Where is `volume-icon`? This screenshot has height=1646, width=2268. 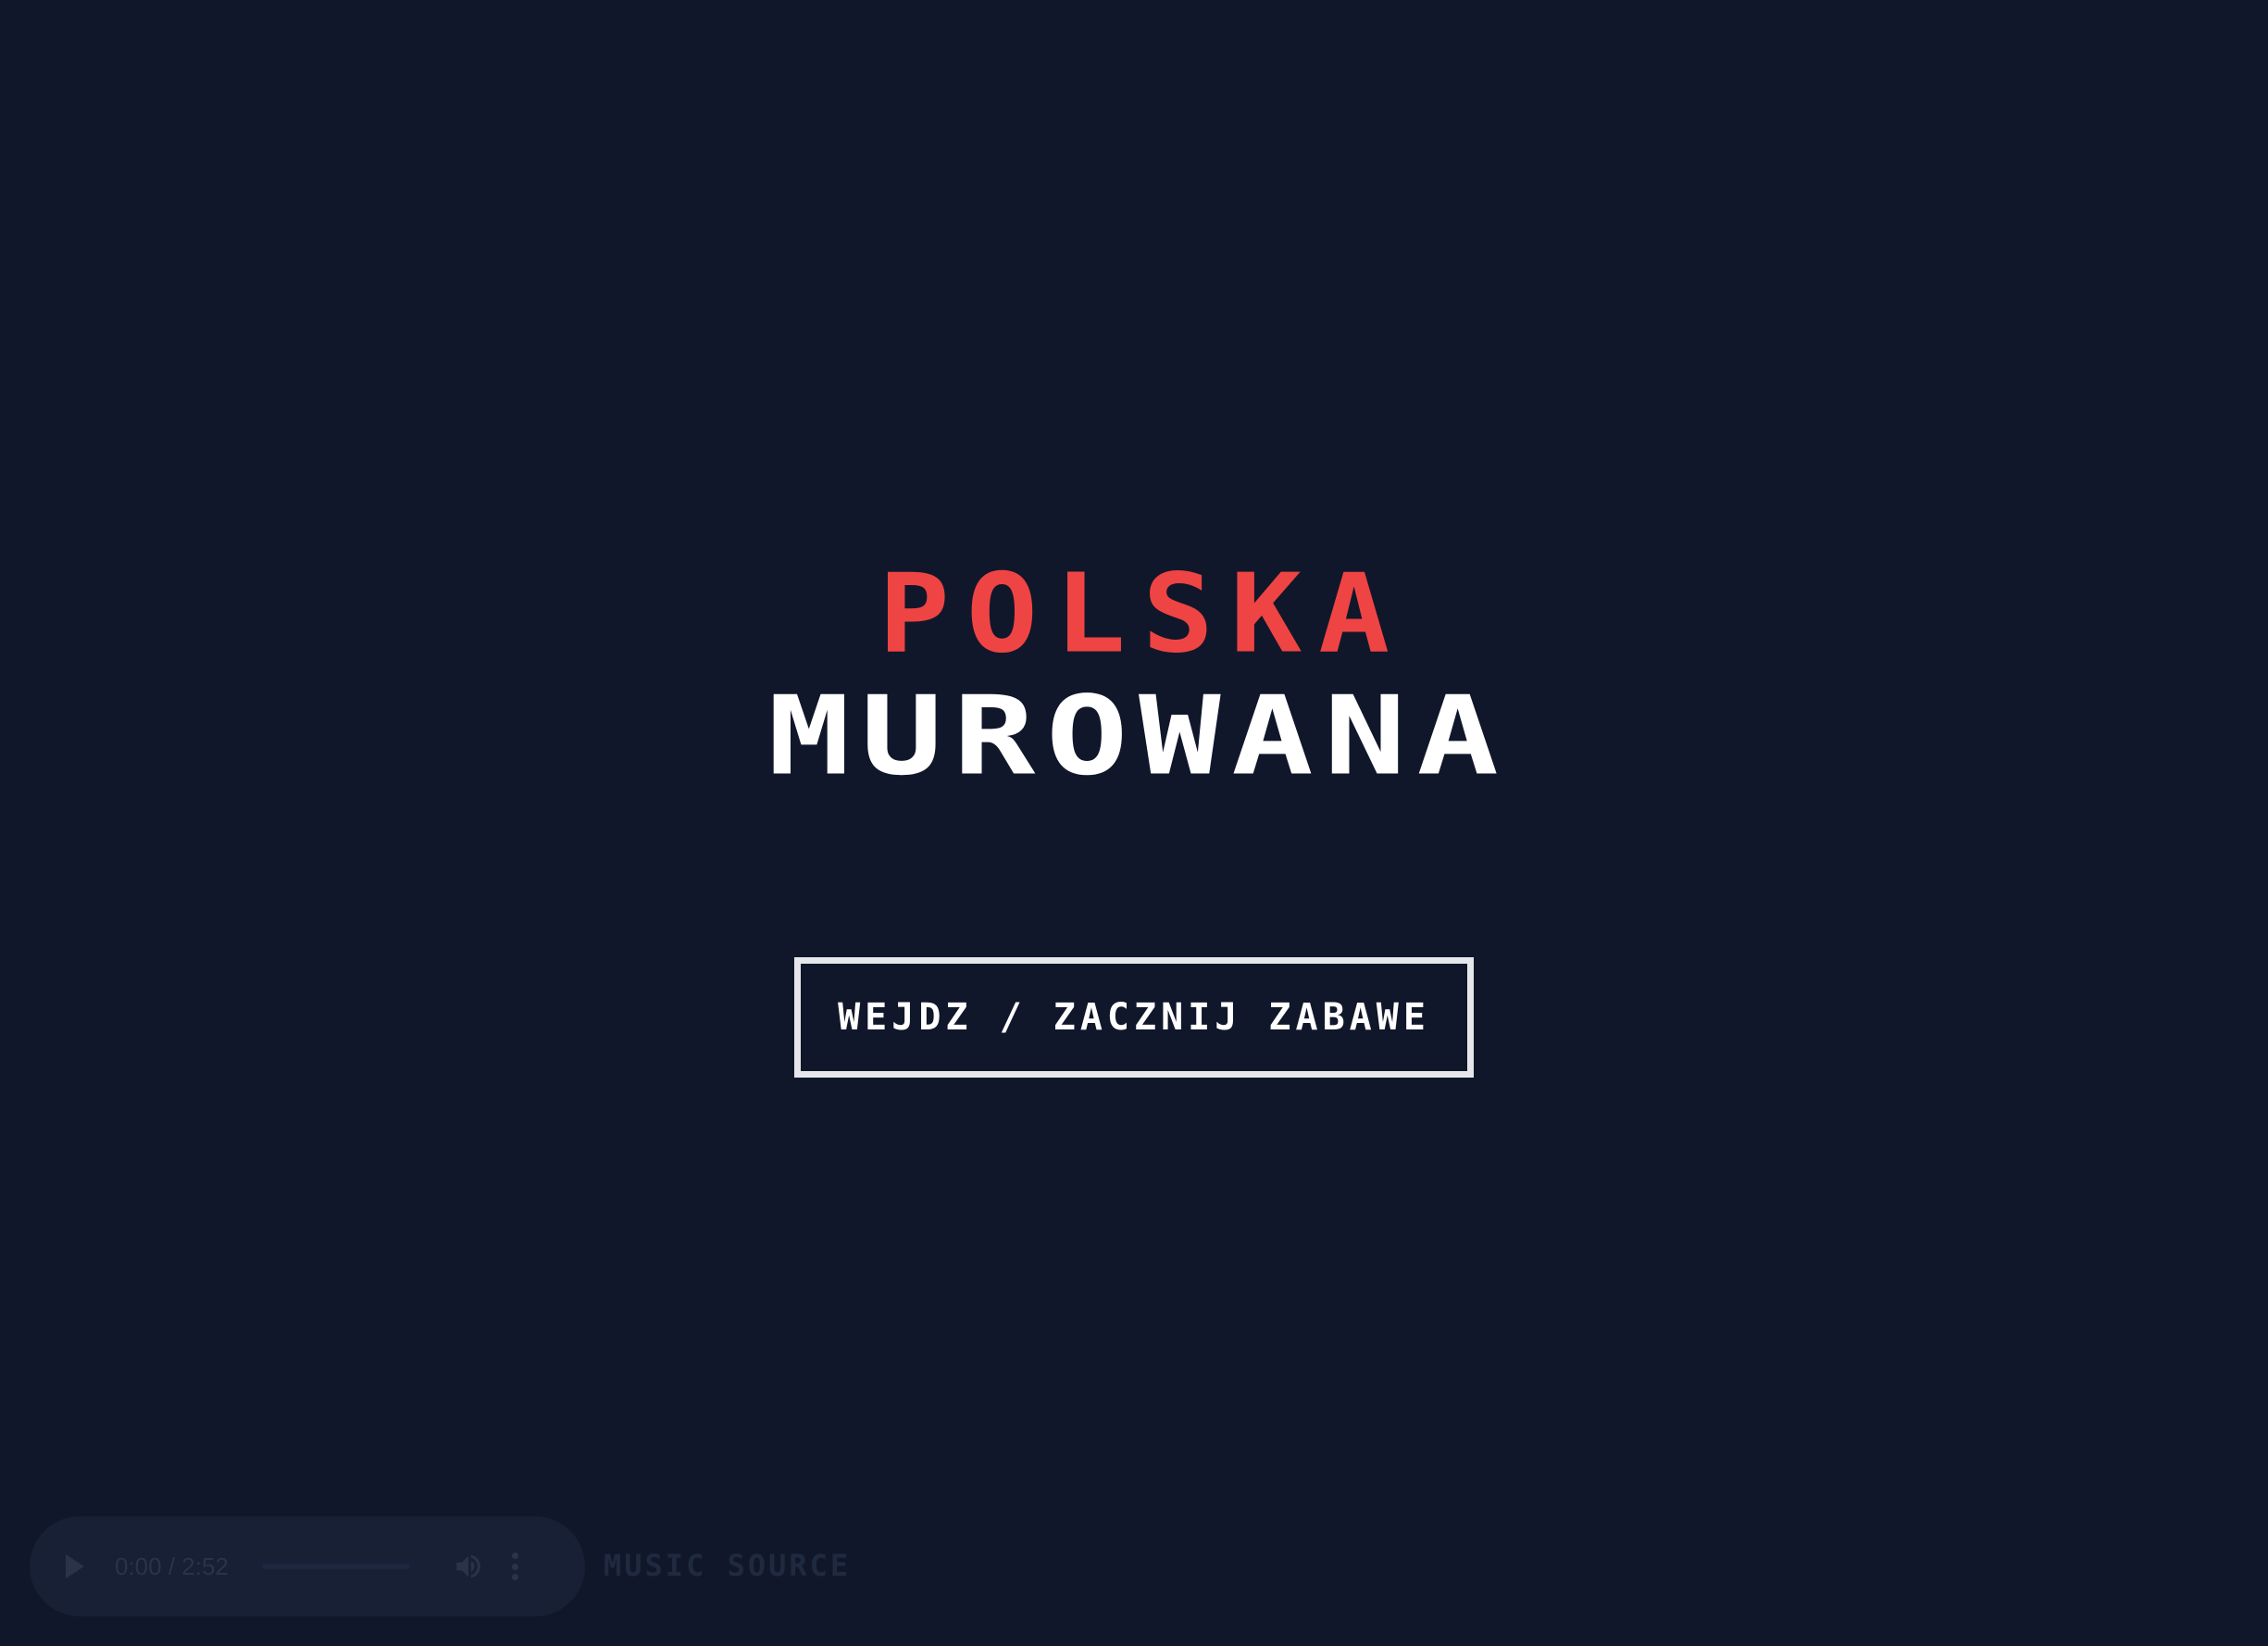 volume-icon is located at coordinates (468, 1566).